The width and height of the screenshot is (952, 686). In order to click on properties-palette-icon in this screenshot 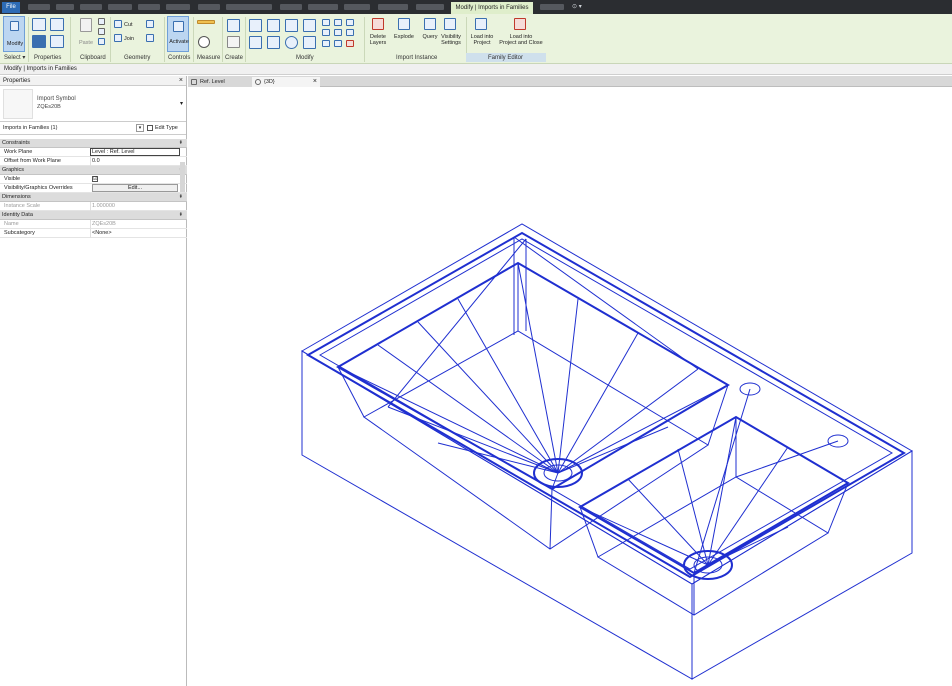, I will do `click(39, 41)`.